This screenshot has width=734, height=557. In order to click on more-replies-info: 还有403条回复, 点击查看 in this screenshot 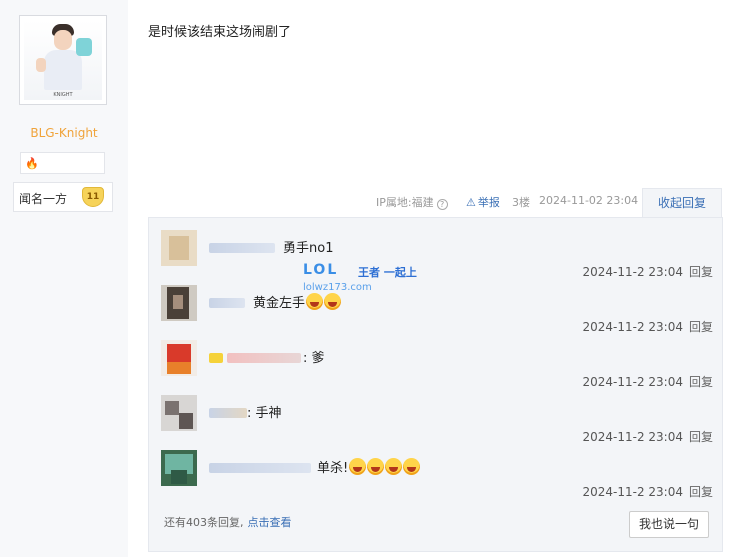, I will do `click(228, 522)`.